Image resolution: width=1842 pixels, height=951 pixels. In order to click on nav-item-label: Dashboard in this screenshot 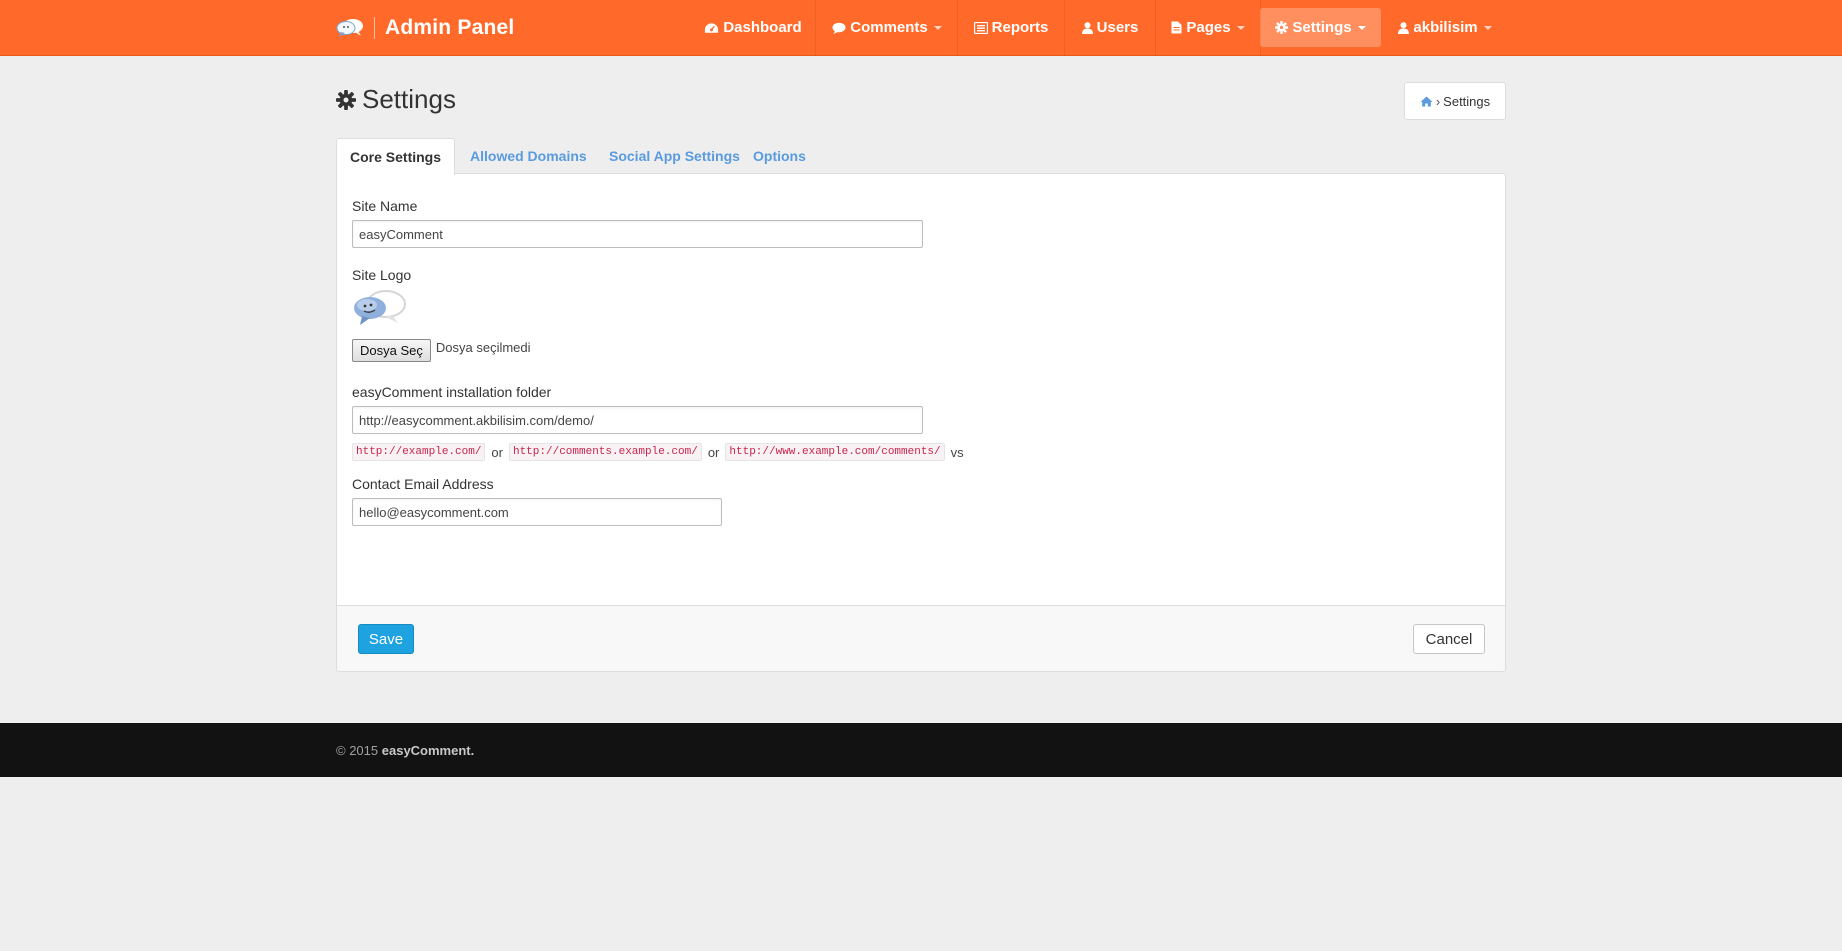, I will do `click(762, 27)`.